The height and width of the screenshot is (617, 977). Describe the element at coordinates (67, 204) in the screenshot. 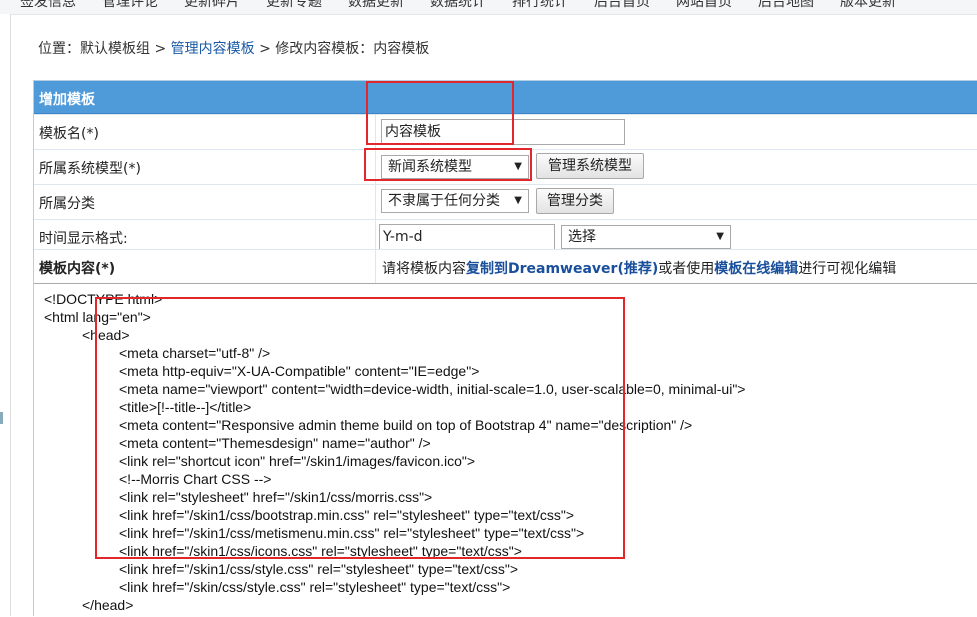

I see `class-label: 所属分类` at that location.